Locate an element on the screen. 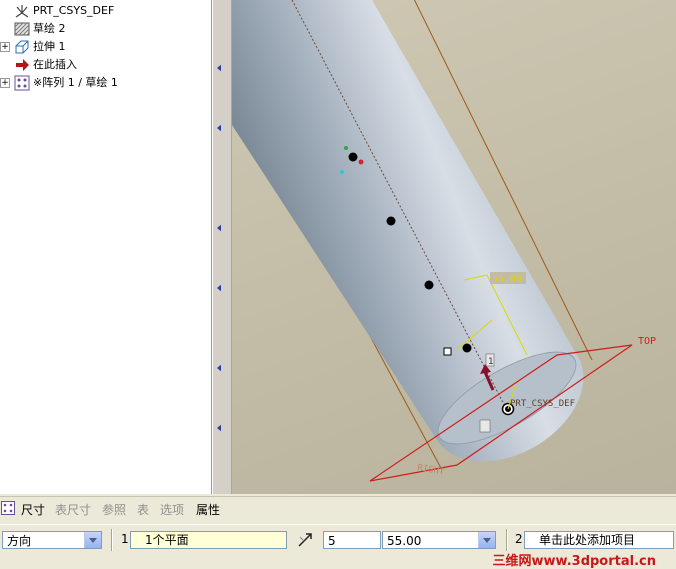 This screenshot has height=569, width=676. tab-options: 选项 is located at coordinates (172, 510).